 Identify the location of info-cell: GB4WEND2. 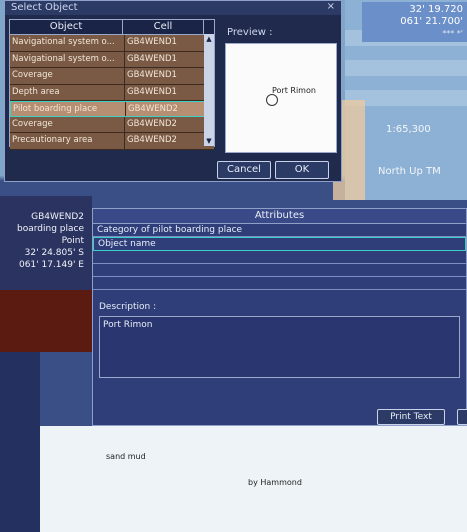
(57, 217).